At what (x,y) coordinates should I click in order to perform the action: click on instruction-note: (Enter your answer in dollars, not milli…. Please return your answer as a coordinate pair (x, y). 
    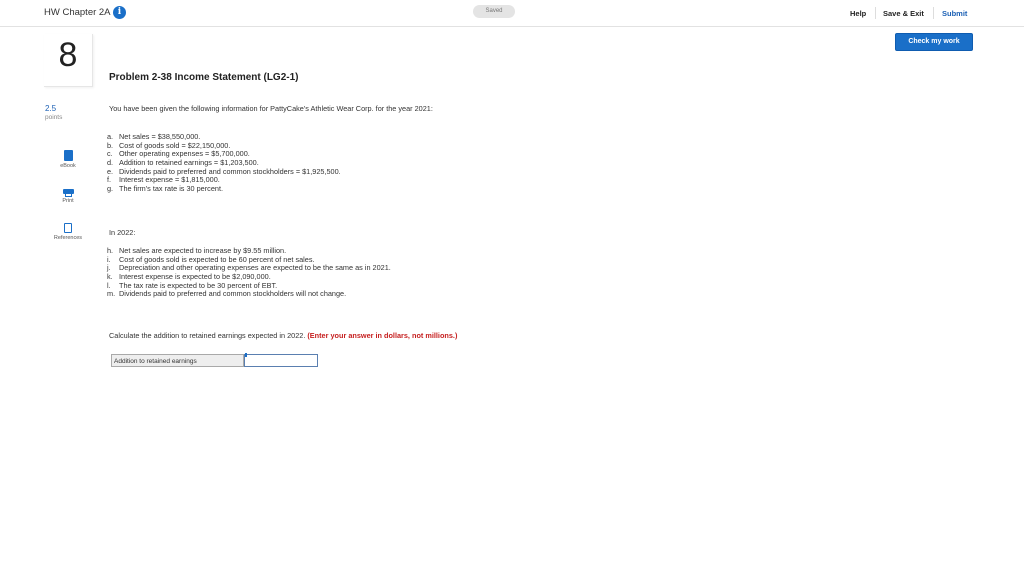
    Looking at the image, I should click on (382, 335).